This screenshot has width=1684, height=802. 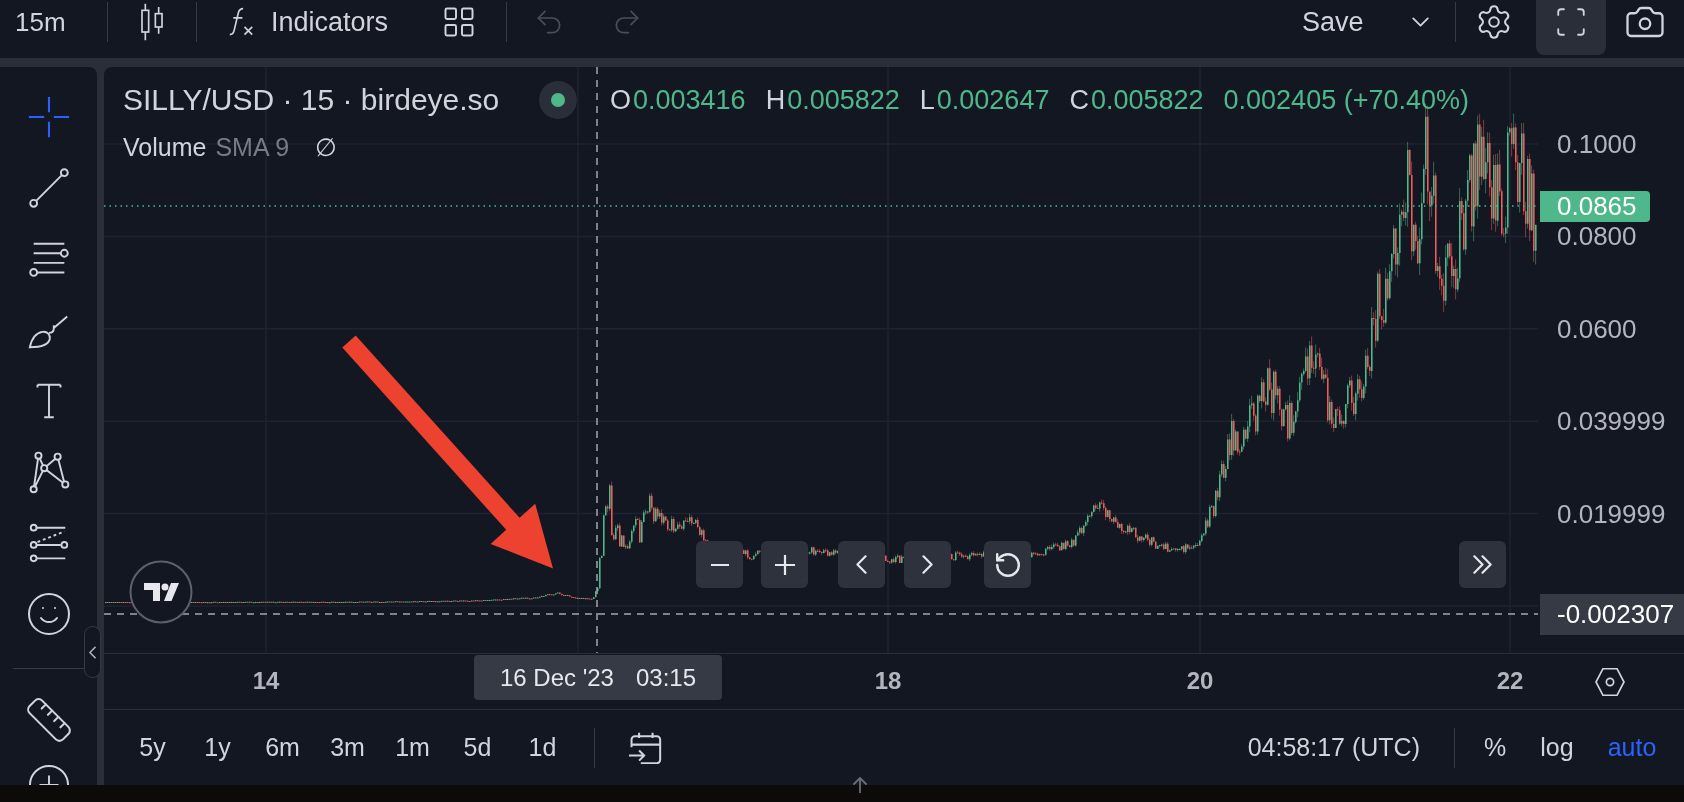 I want to click on price-label: 0.0800, so click(x=1597, y=236).